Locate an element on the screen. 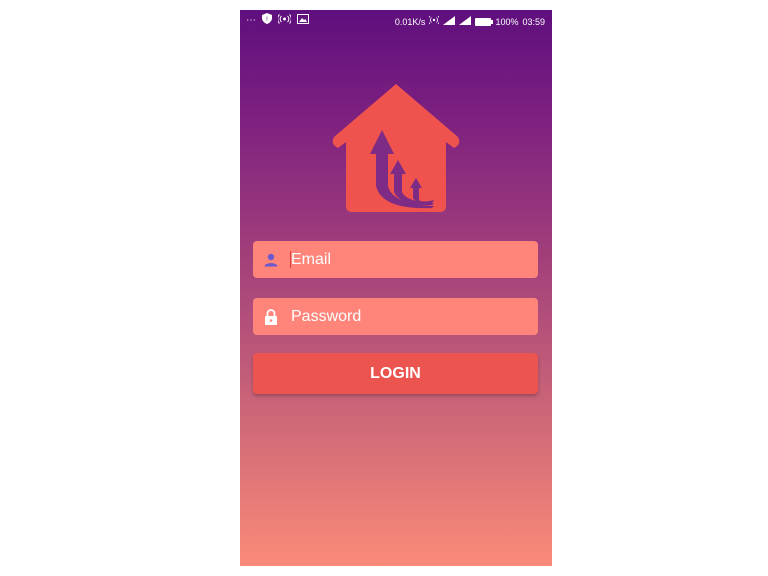  more-dots-icon: ⋯ is located at coordinates (251, 20).